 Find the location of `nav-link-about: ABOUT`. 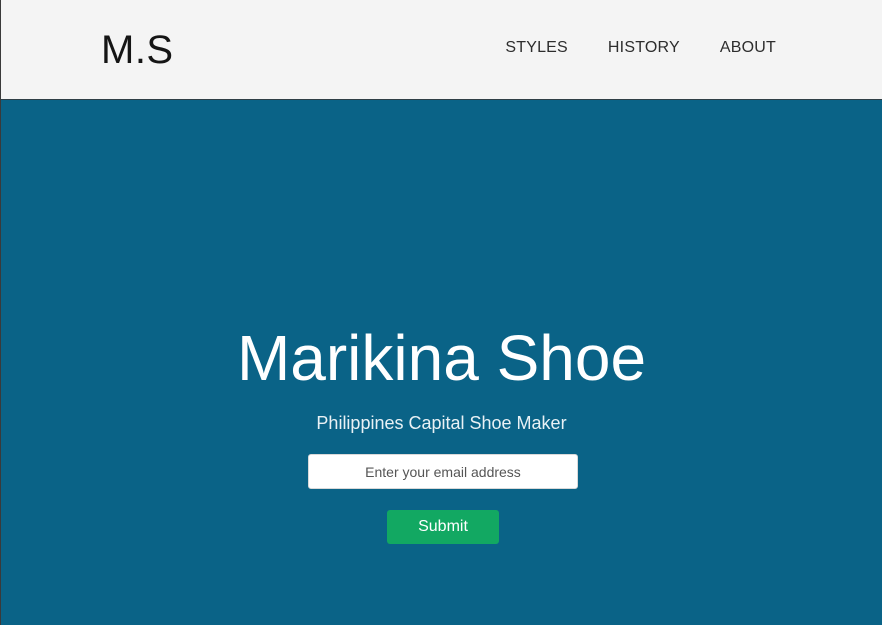

nav-link-about: ABOUT is located at coordinates (748, 48).